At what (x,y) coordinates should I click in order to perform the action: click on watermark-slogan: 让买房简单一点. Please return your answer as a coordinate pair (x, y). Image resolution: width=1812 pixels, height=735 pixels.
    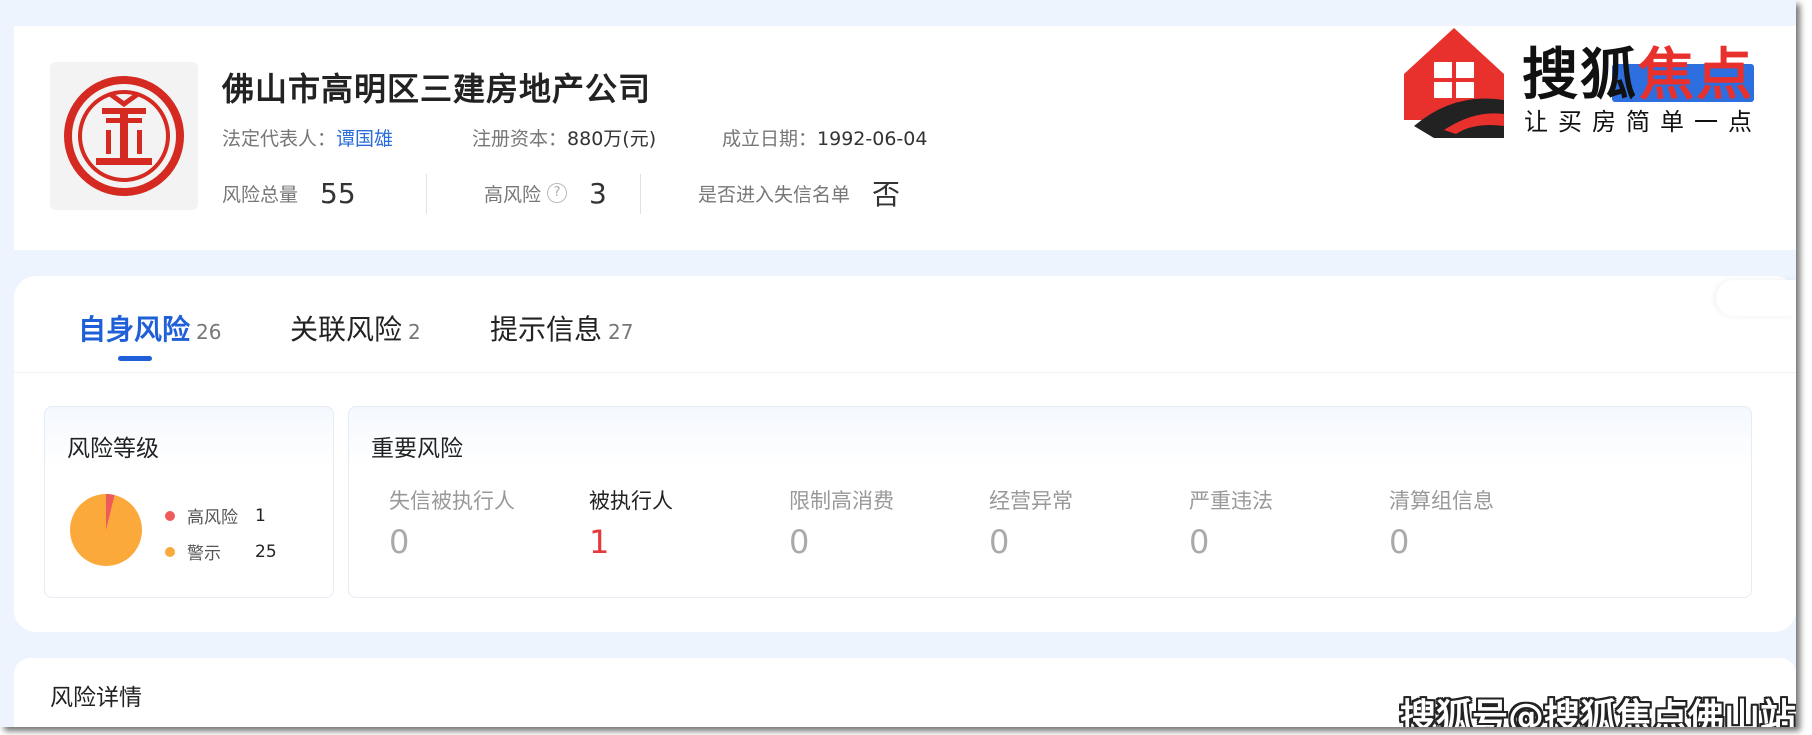
    Looking at the image, I should click on (1643, 122).